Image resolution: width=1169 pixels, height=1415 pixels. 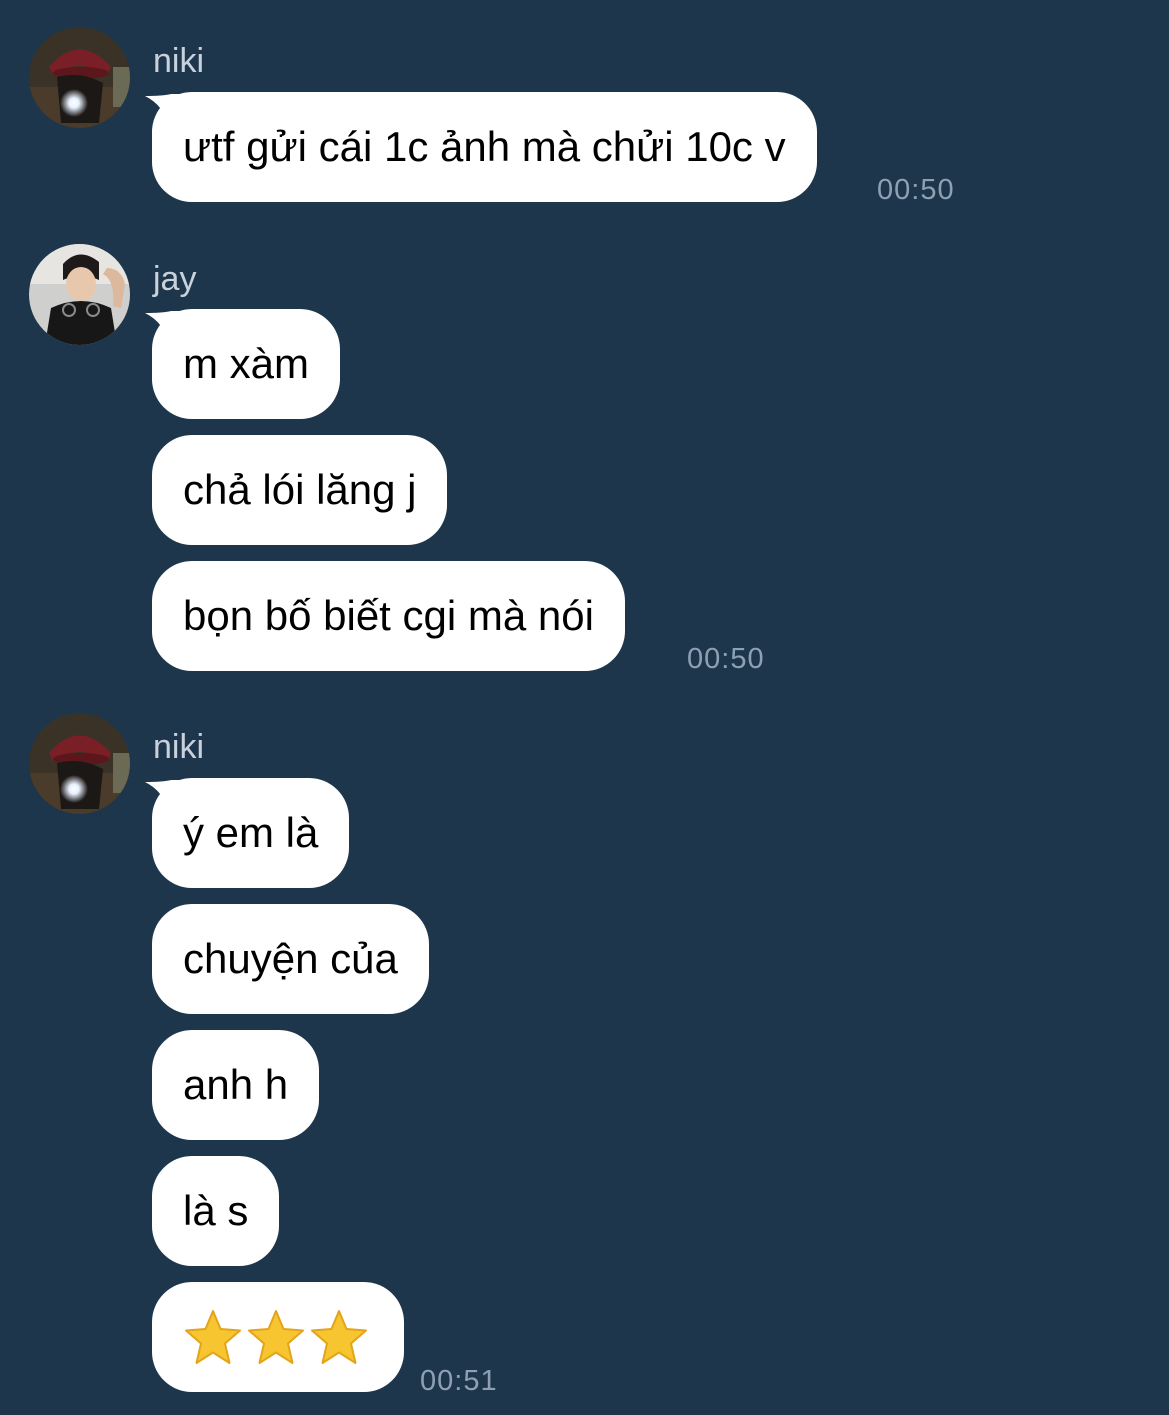 I want to click on jay-avatar-photo-icon, so click(x=79, y=294).